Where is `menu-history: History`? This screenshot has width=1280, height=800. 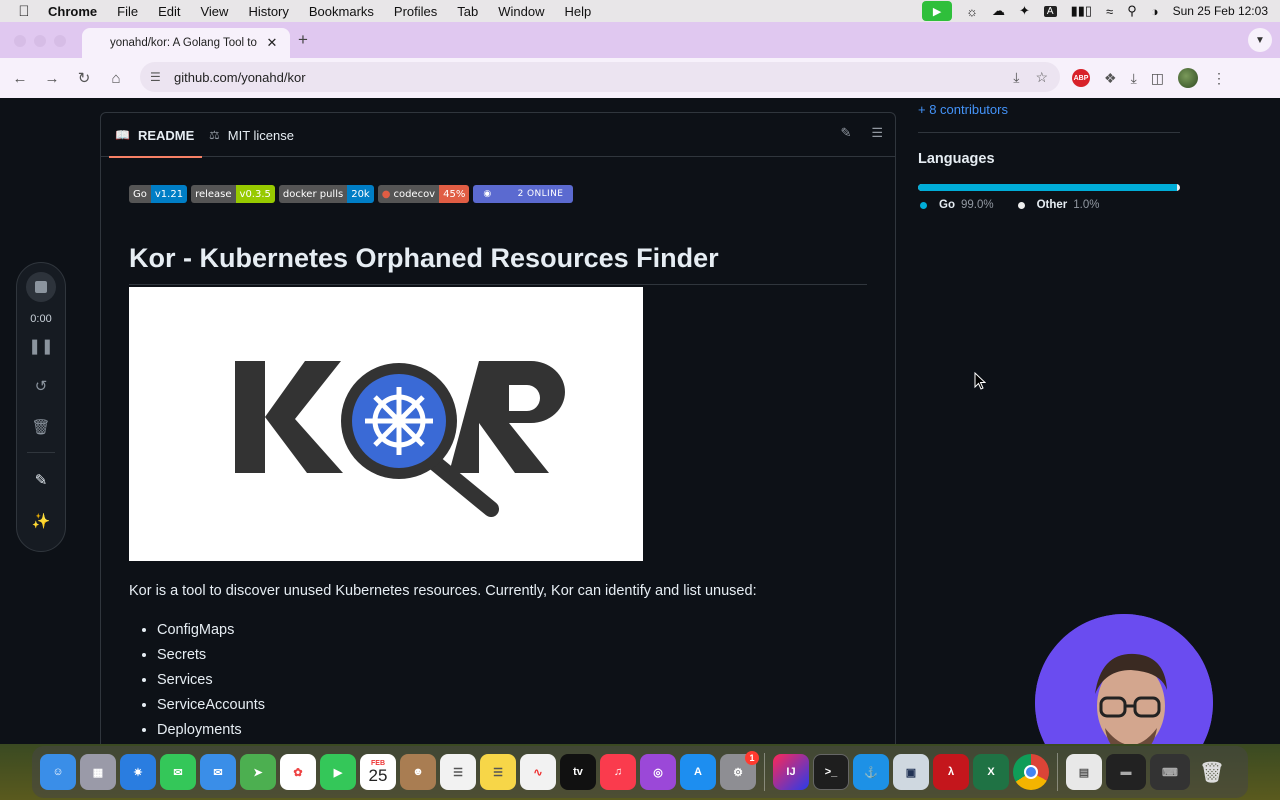
menu-history: History is located at coordinates (268, 11).